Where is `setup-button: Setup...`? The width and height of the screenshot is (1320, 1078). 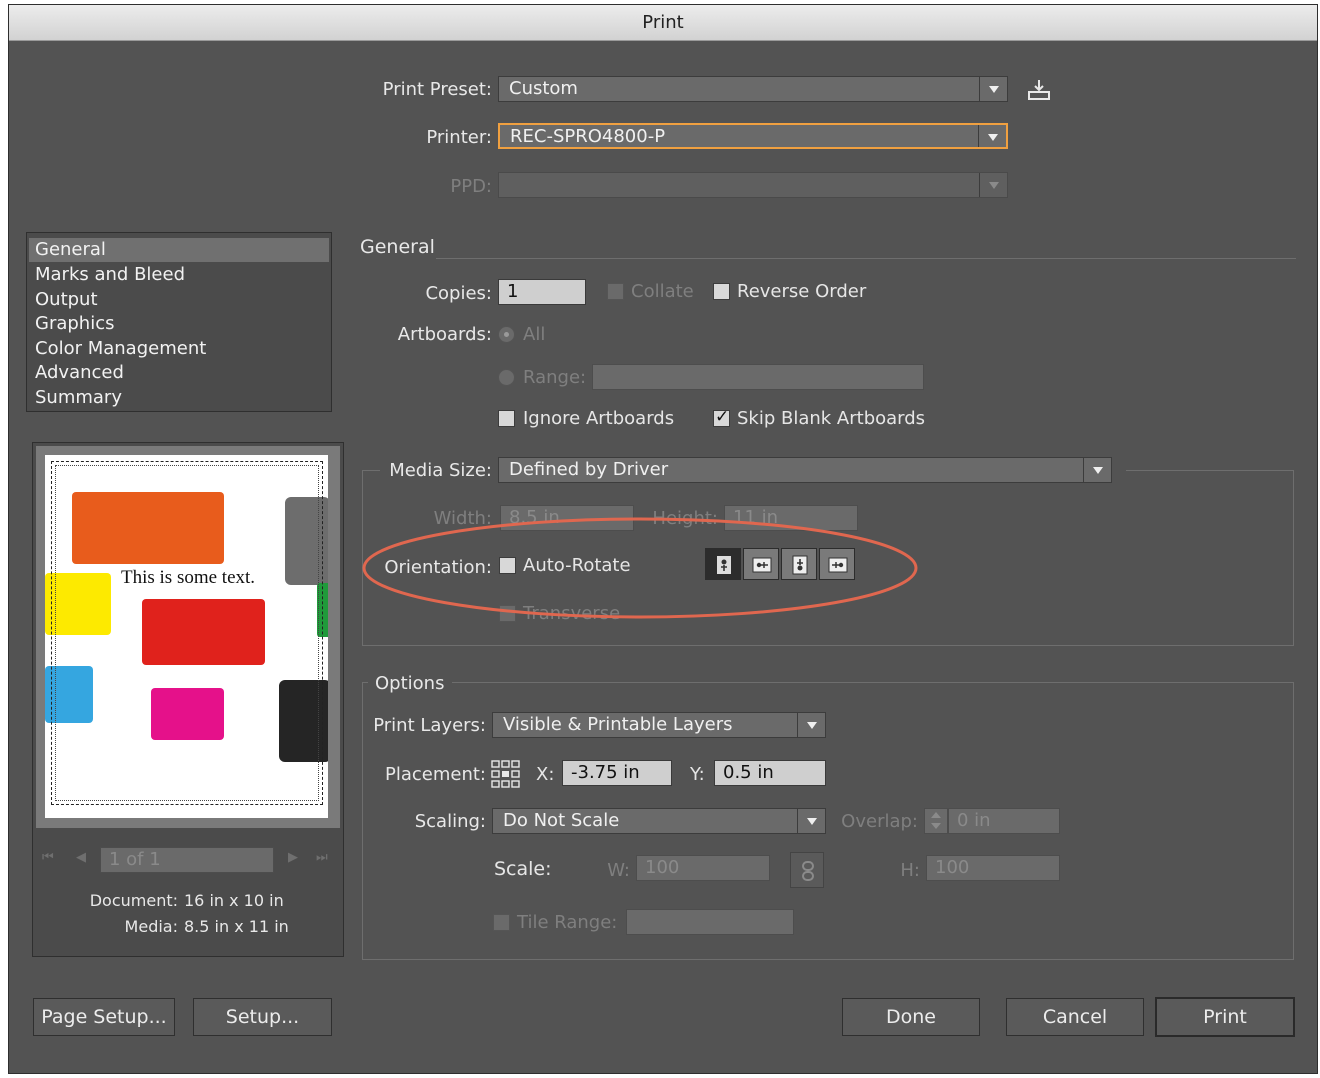
setup-button: Setup... is located at coordinates (262, 1017).